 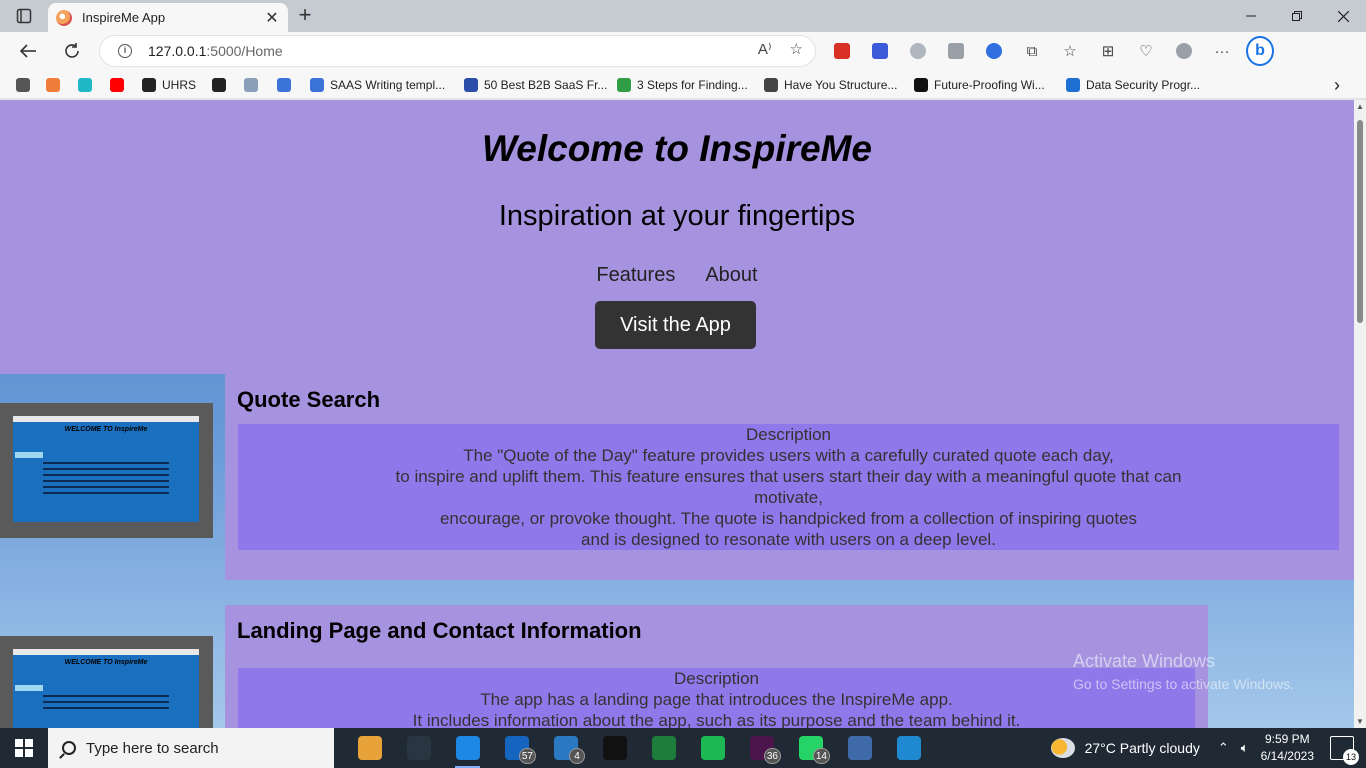 I want to click on favorites-button: ☆, so click(x=1070, y=51).